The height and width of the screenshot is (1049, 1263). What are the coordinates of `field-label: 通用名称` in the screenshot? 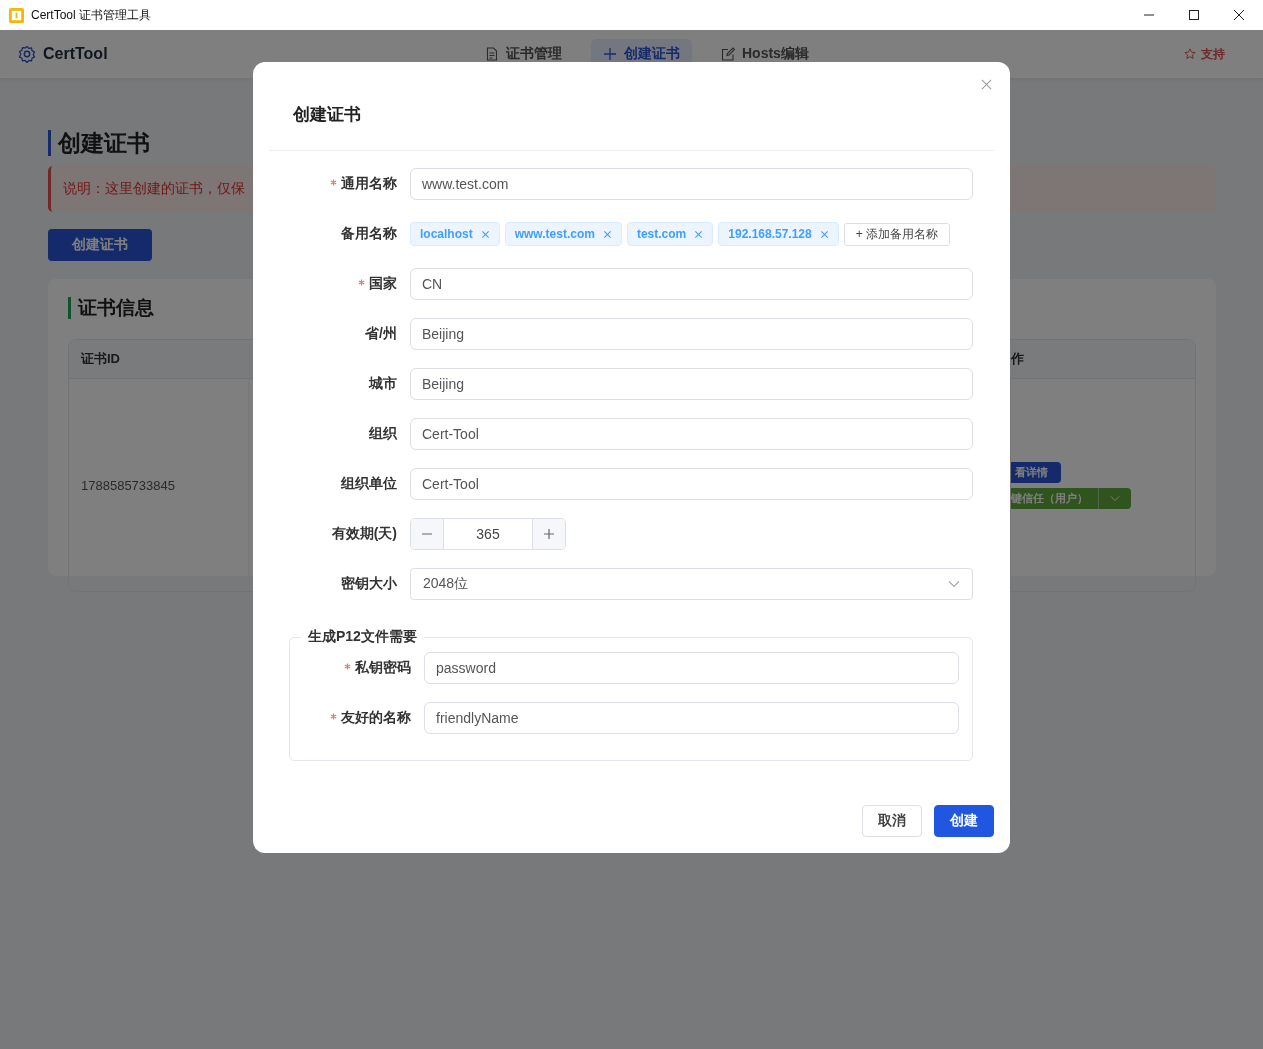 It's located at (369, 184).